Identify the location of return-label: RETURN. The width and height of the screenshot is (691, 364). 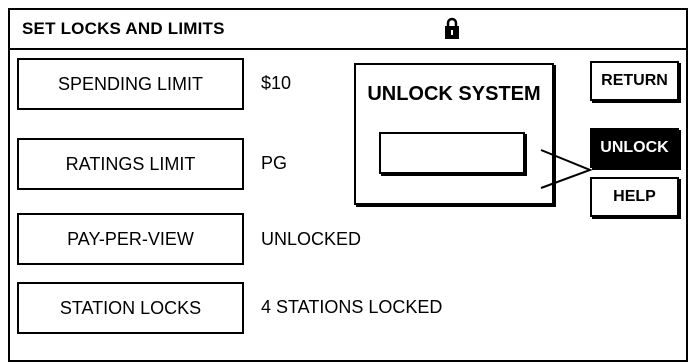
(634, 80).